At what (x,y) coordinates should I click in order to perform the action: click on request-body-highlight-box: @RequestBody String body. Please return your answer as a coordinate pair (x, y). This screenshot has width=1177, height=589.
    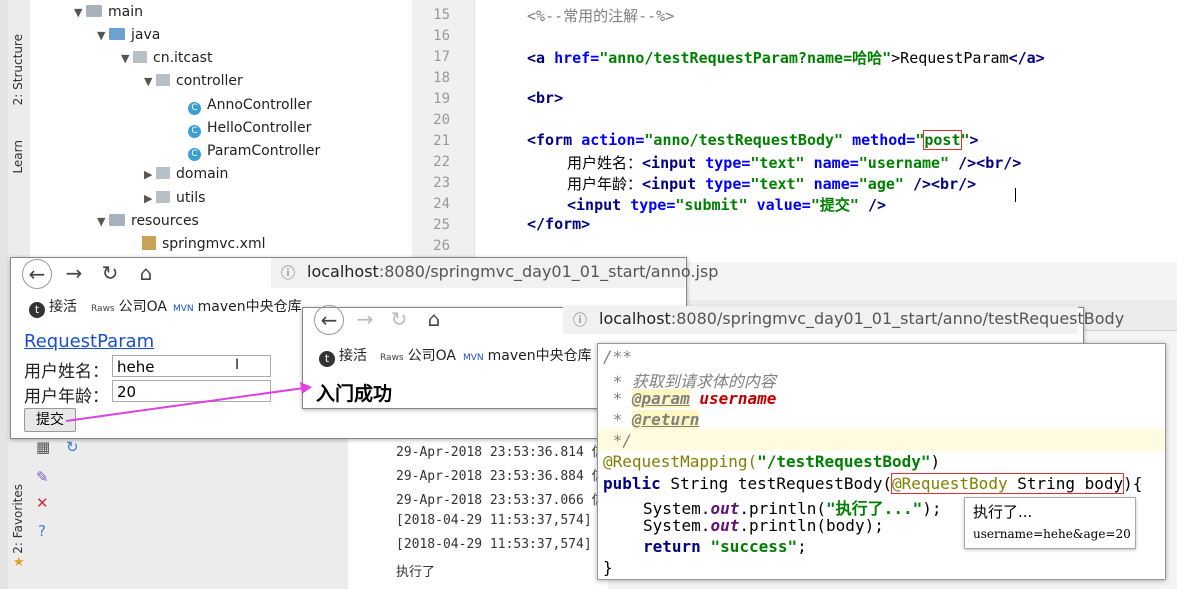
    Looking at the image, I should click on (1007, 483).